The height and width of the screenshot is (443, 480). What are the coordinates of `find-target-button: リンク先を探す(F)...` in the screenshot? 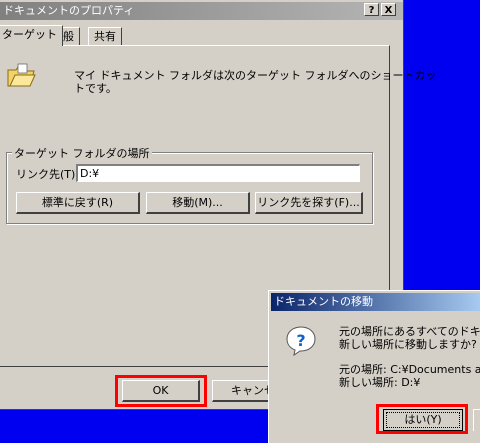 It's located at (309, 203).